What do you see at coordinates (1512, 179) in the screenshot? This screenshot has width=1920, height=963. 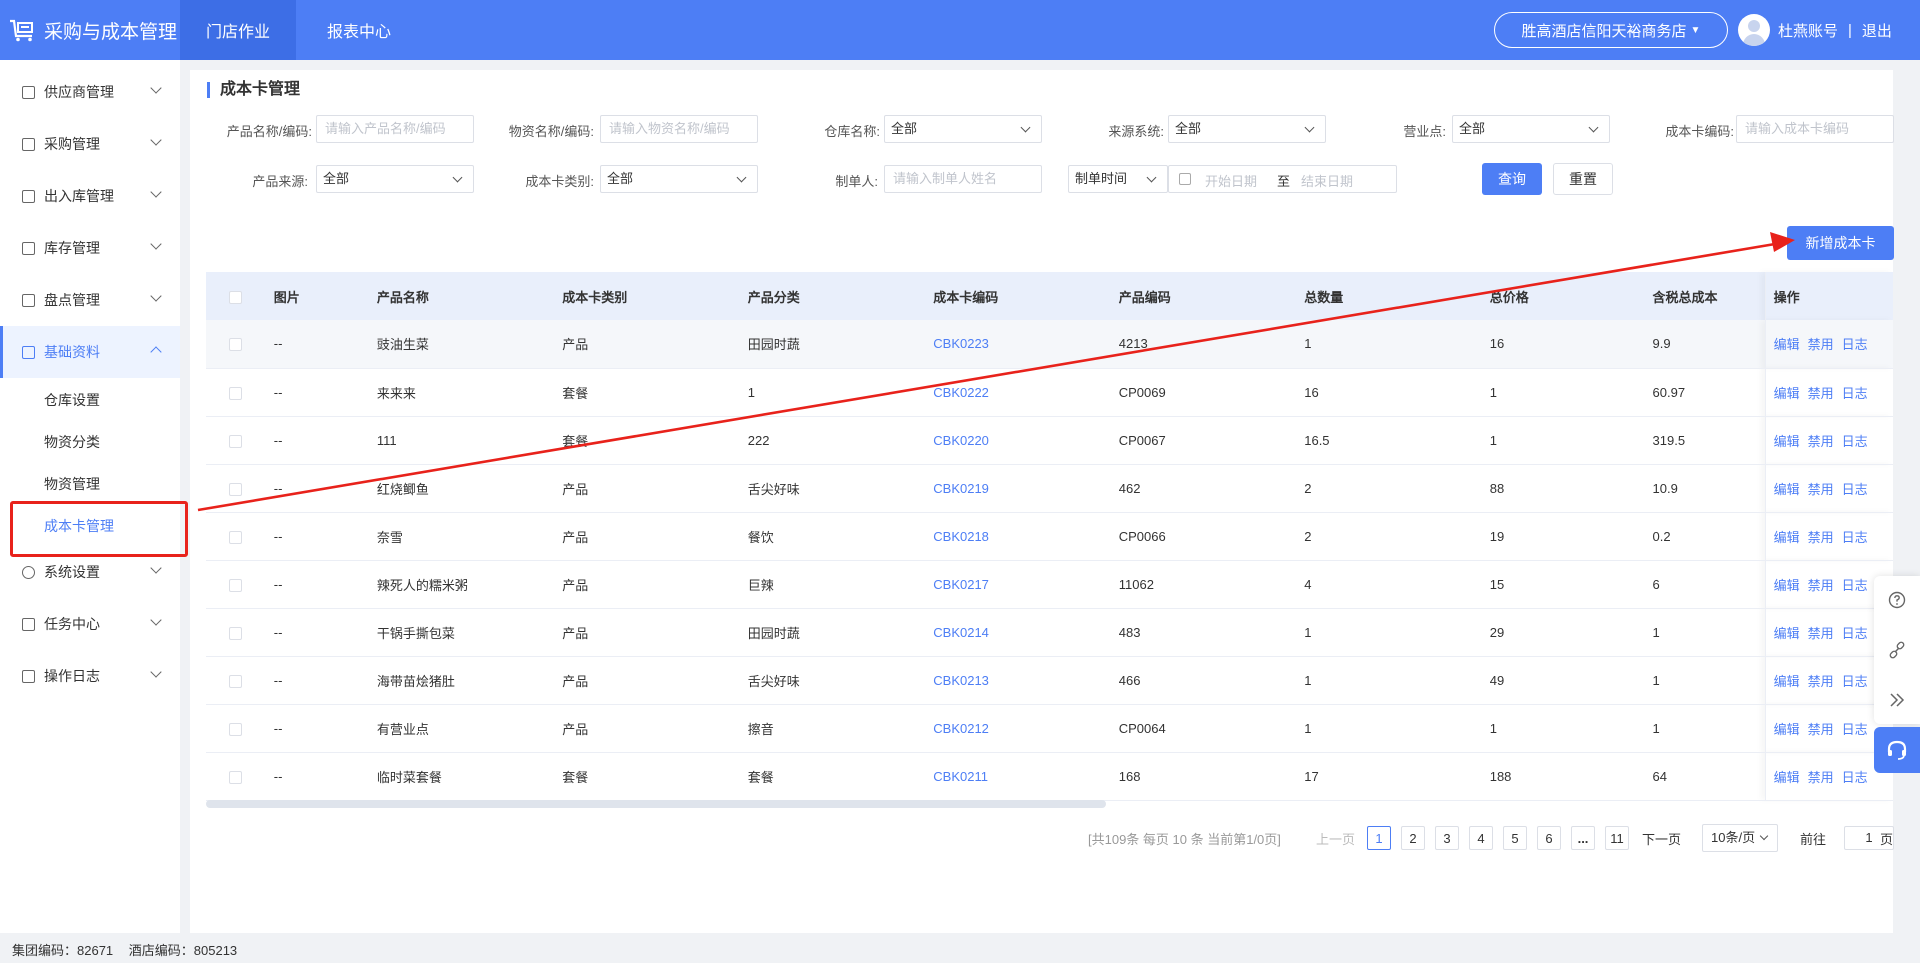 I see `query-button: 查询` at bounding box center [1512, 179].